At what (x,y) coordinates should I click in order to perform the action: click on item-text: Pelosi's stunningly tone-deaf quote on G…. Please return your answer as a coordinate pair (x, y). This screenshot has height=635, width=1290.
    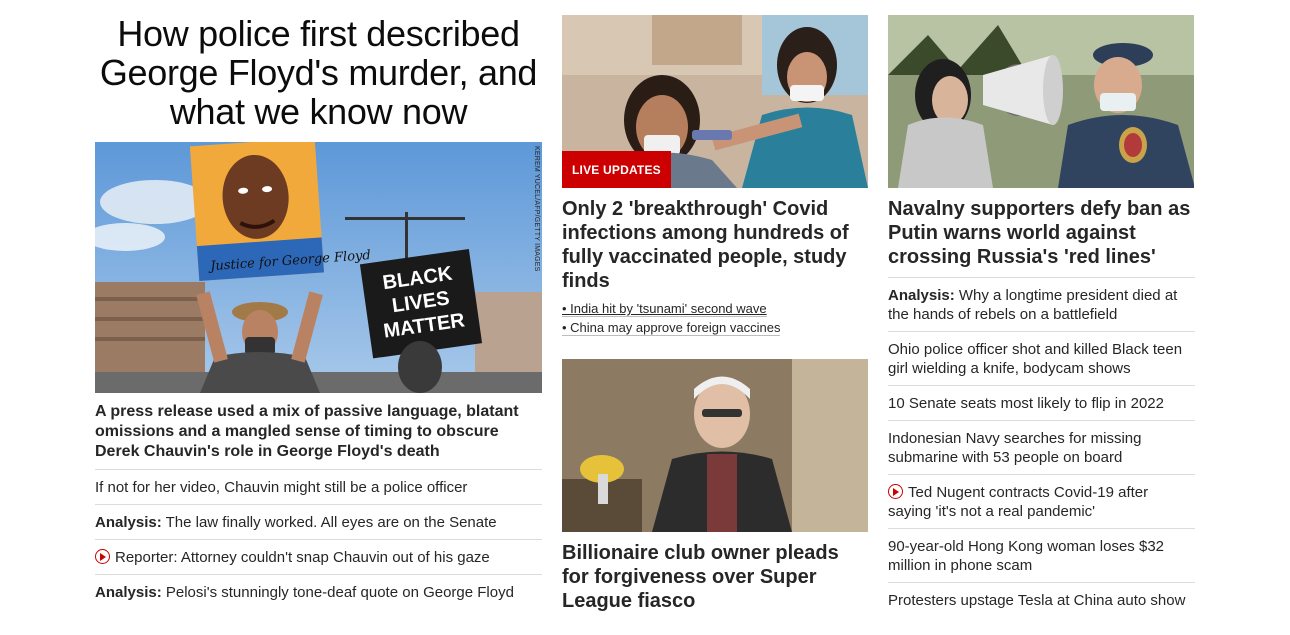
    Looking at the image, I should click on (337, 592).